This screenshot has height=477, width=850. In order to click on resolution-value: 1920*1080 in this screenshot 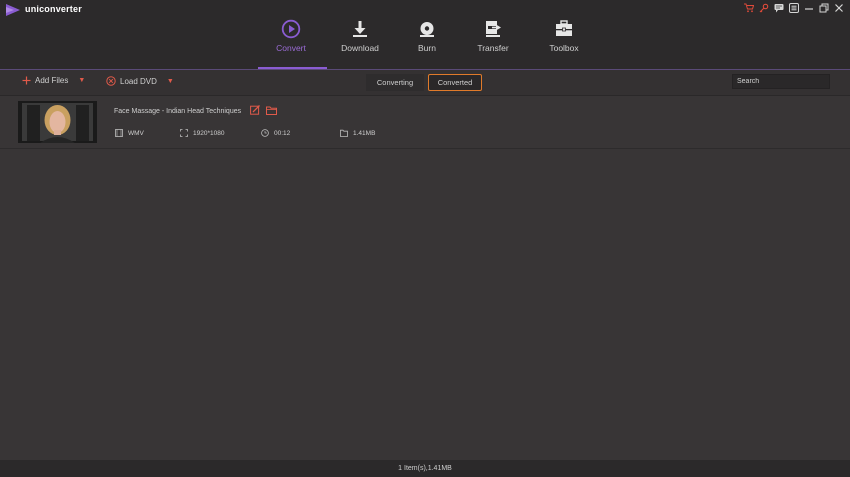, I will do `click(209, 133)`.